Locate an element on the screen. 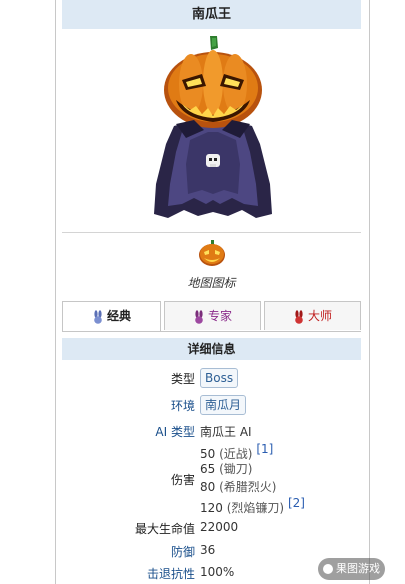 Image resolution: width=405 pixels, height=584 pixels. red-bunny-icon is located at coordinates (299, 316).